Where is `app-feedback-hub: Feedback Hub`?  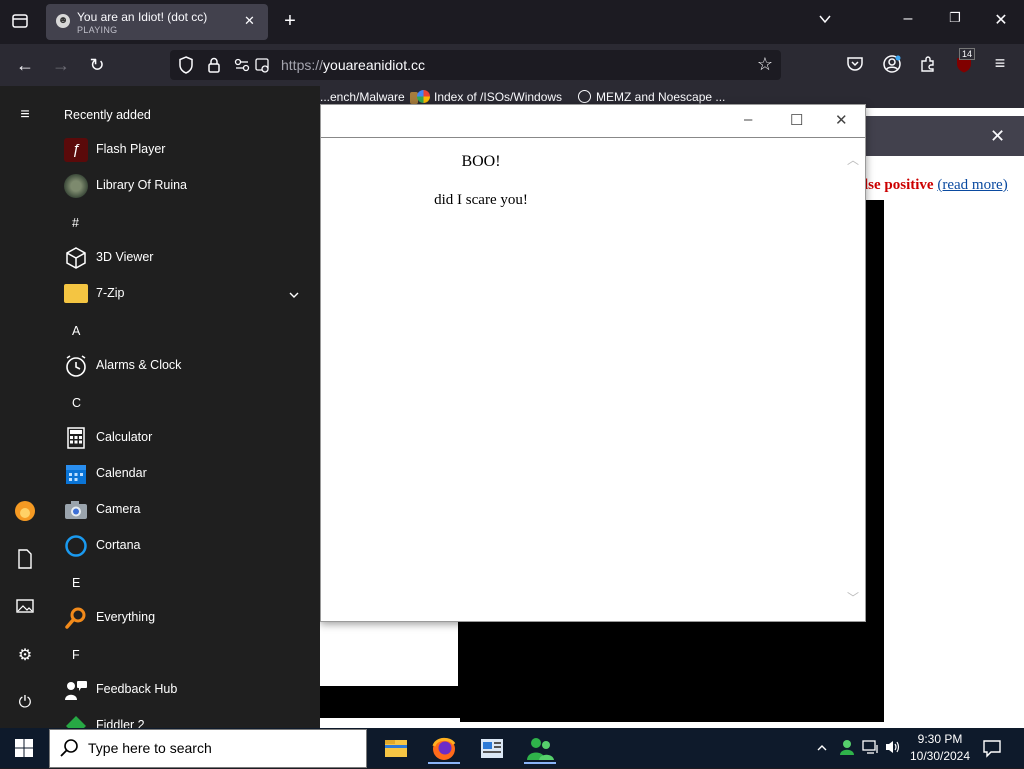 app-feedback-hub: Feedback Hub is located at coordinates (189, 690).